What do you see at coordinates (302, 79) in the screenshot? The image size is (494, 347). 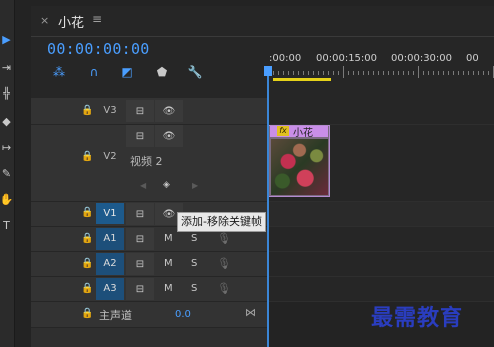 I see `work-area-bar` at bounding box center [302, 79].